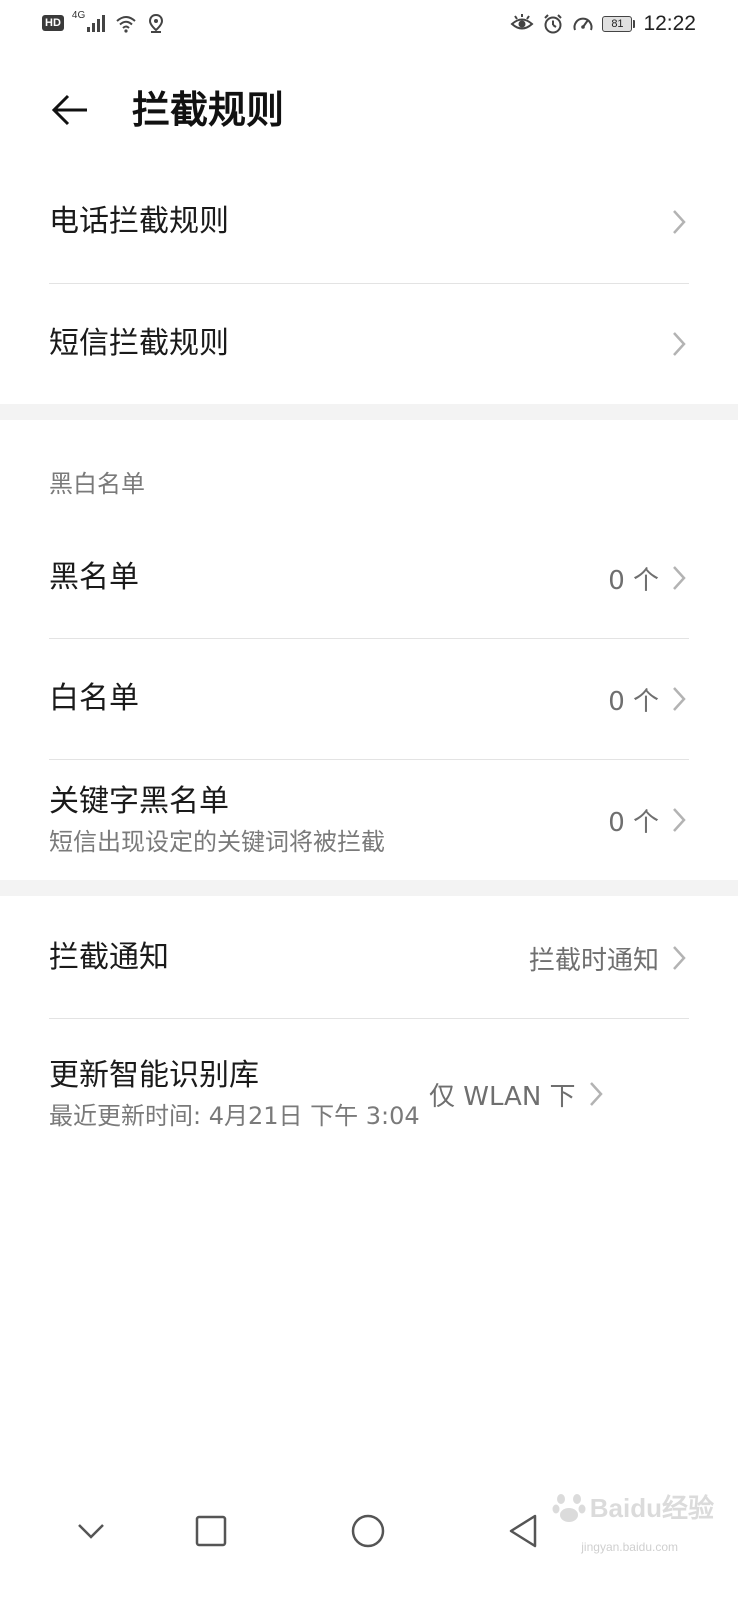  I want to click on status-bar-left: HD 4G, so click(104, 21).